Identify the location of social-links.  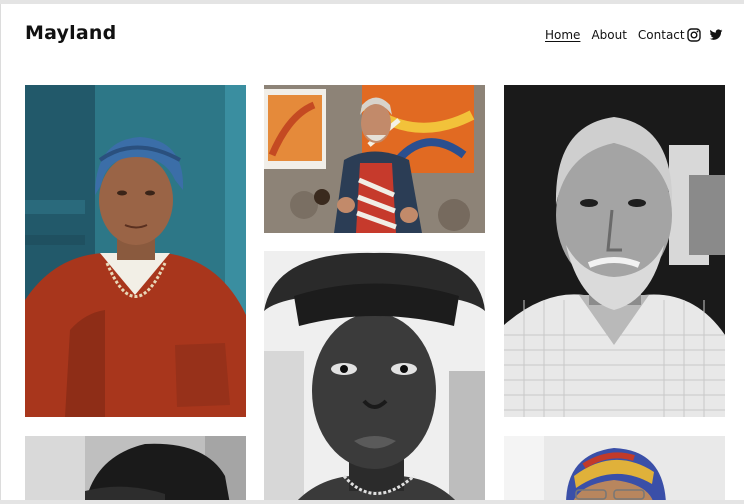
(705, 35).